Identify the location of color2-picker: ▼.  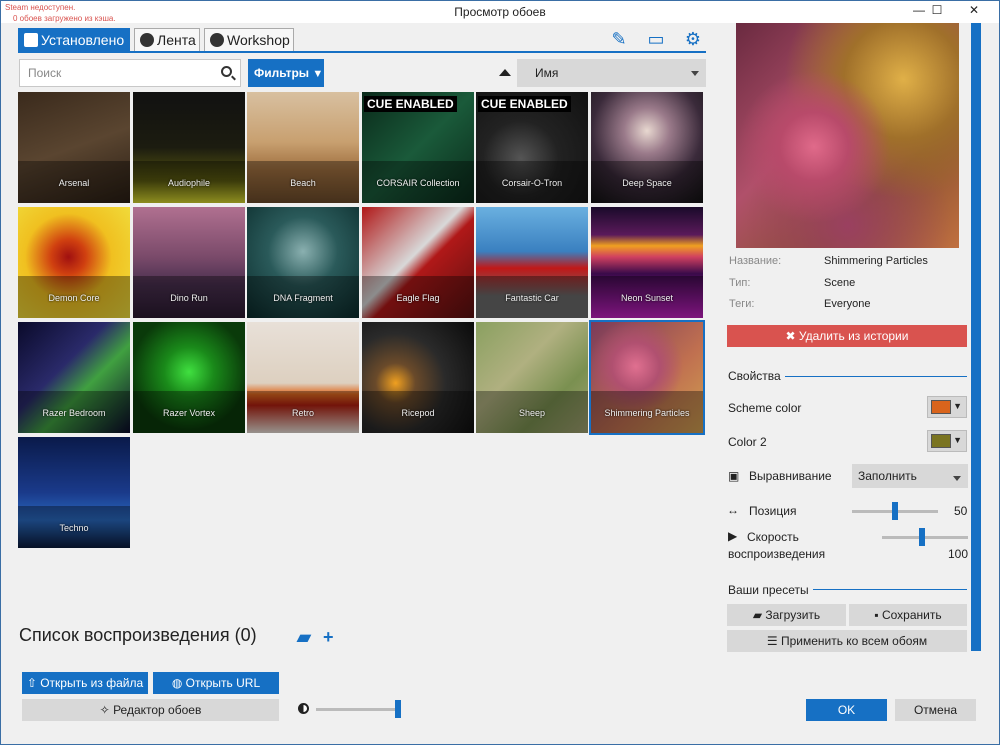
(947, 441).